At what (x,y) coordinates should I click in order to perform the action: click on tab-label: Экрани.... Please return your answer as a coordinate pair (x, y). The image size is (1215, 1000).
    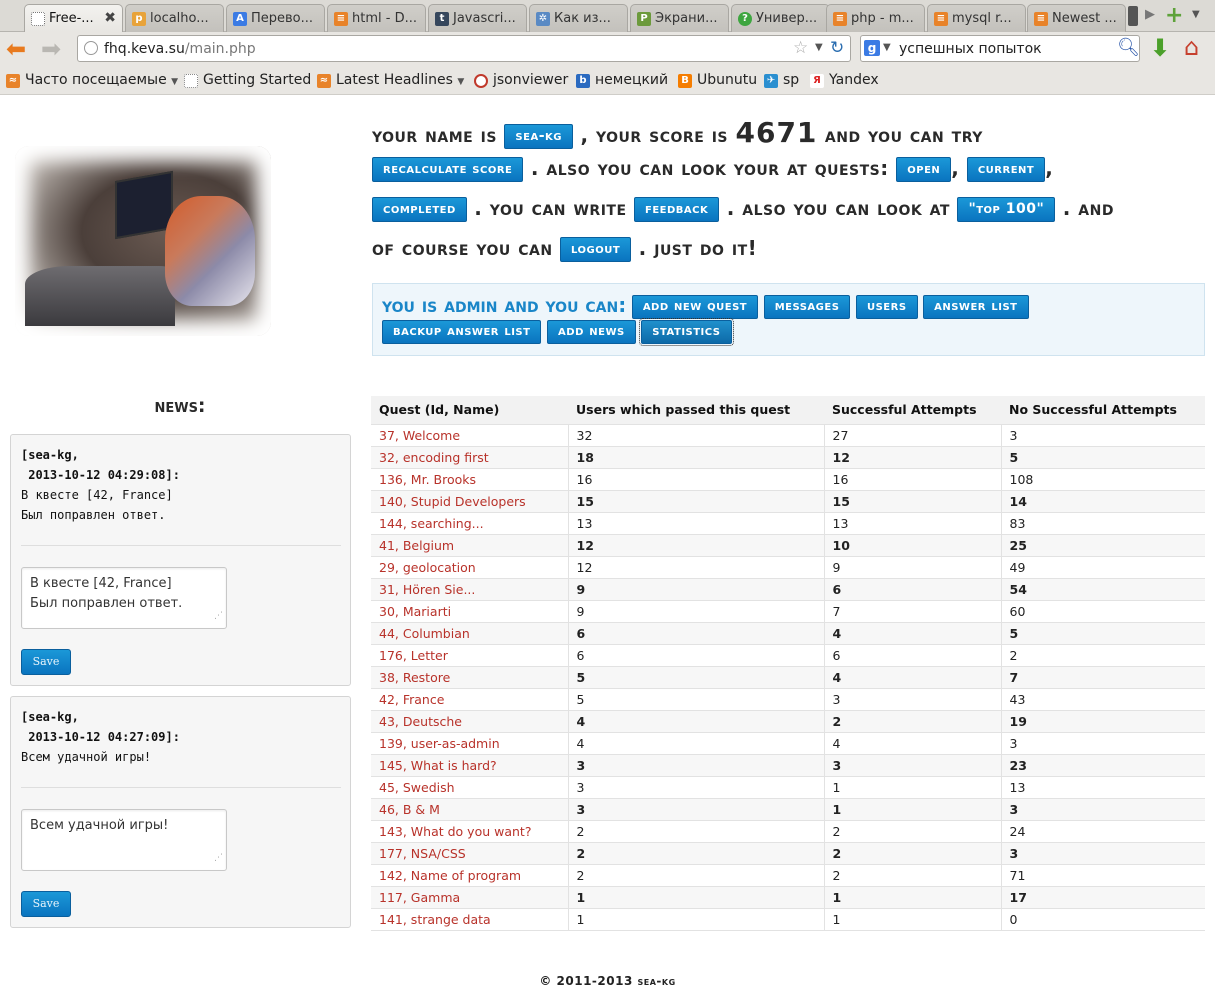
    Looking at the image, I should click on (686, 18).